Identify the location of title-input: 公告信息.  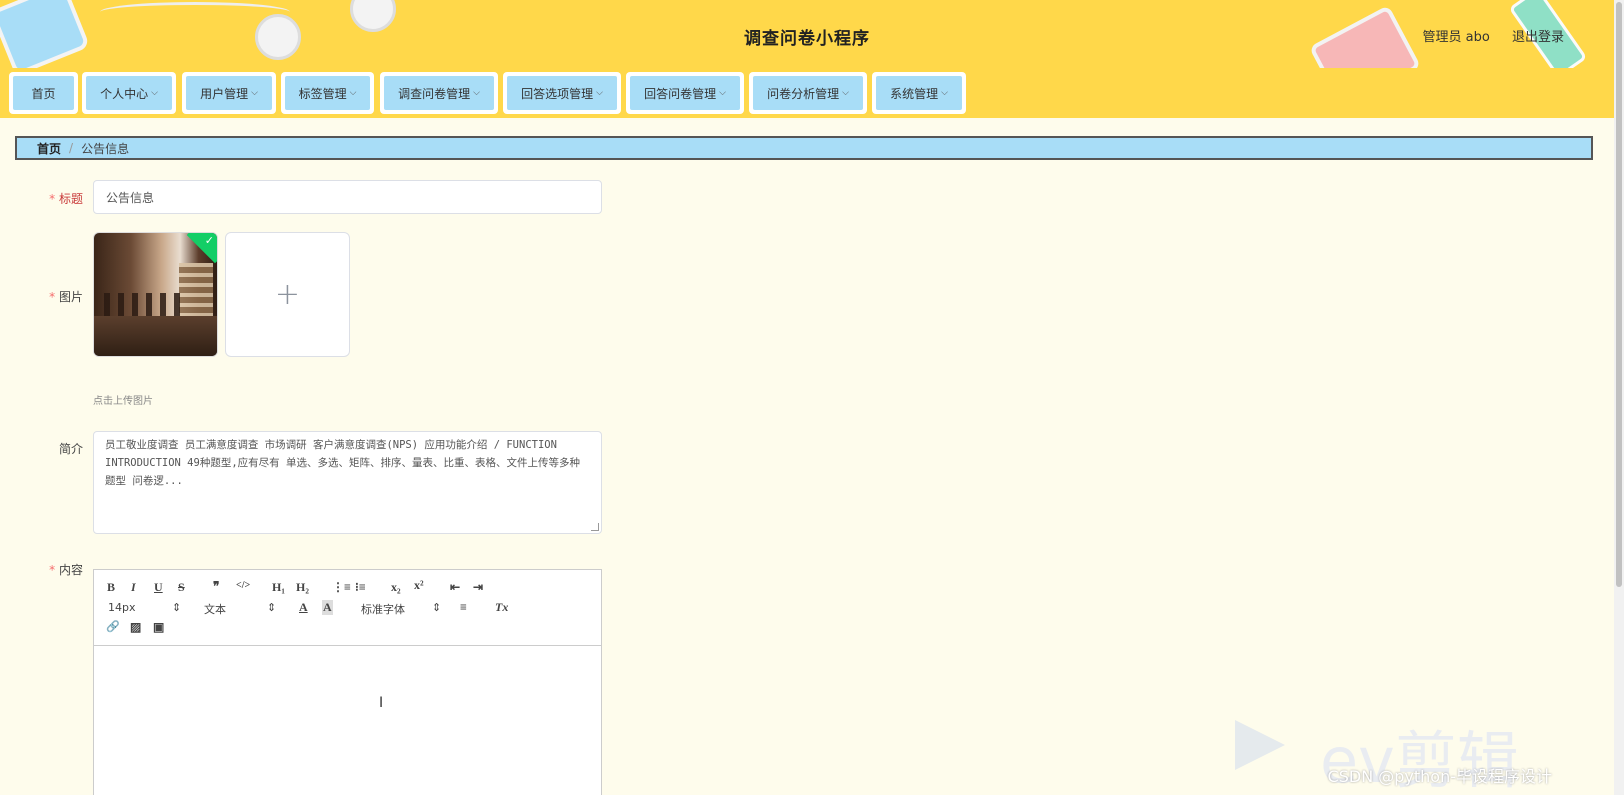
(347, 197).